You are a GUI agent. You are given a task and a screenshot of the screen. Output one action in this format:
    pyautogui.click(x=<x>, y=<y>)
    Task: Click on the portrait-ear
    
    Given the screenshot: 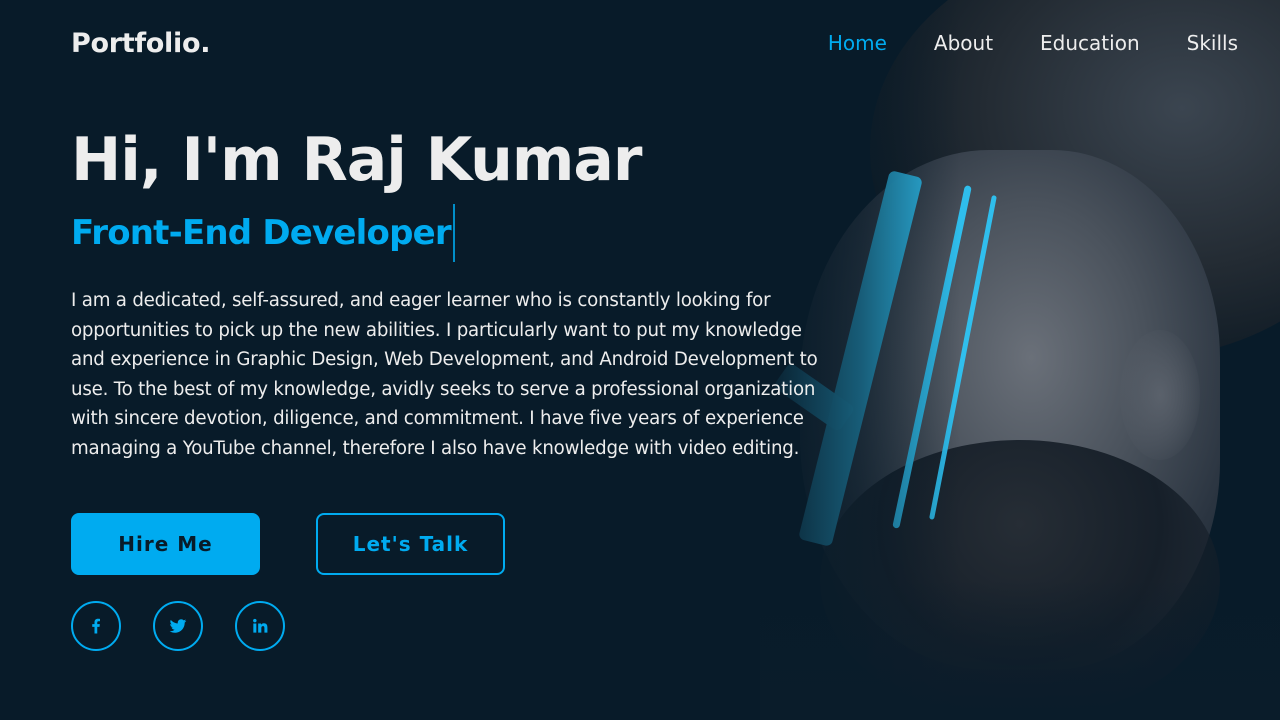 What is the action you would take?
    pyautogui.click(x=1160, y=395)
    